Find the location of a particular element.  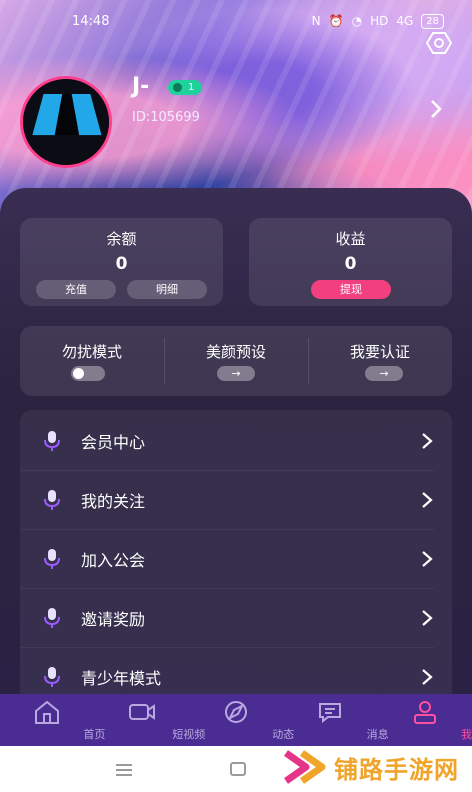

alarm-icon: ⏰ is located at coordinates (336, 21).